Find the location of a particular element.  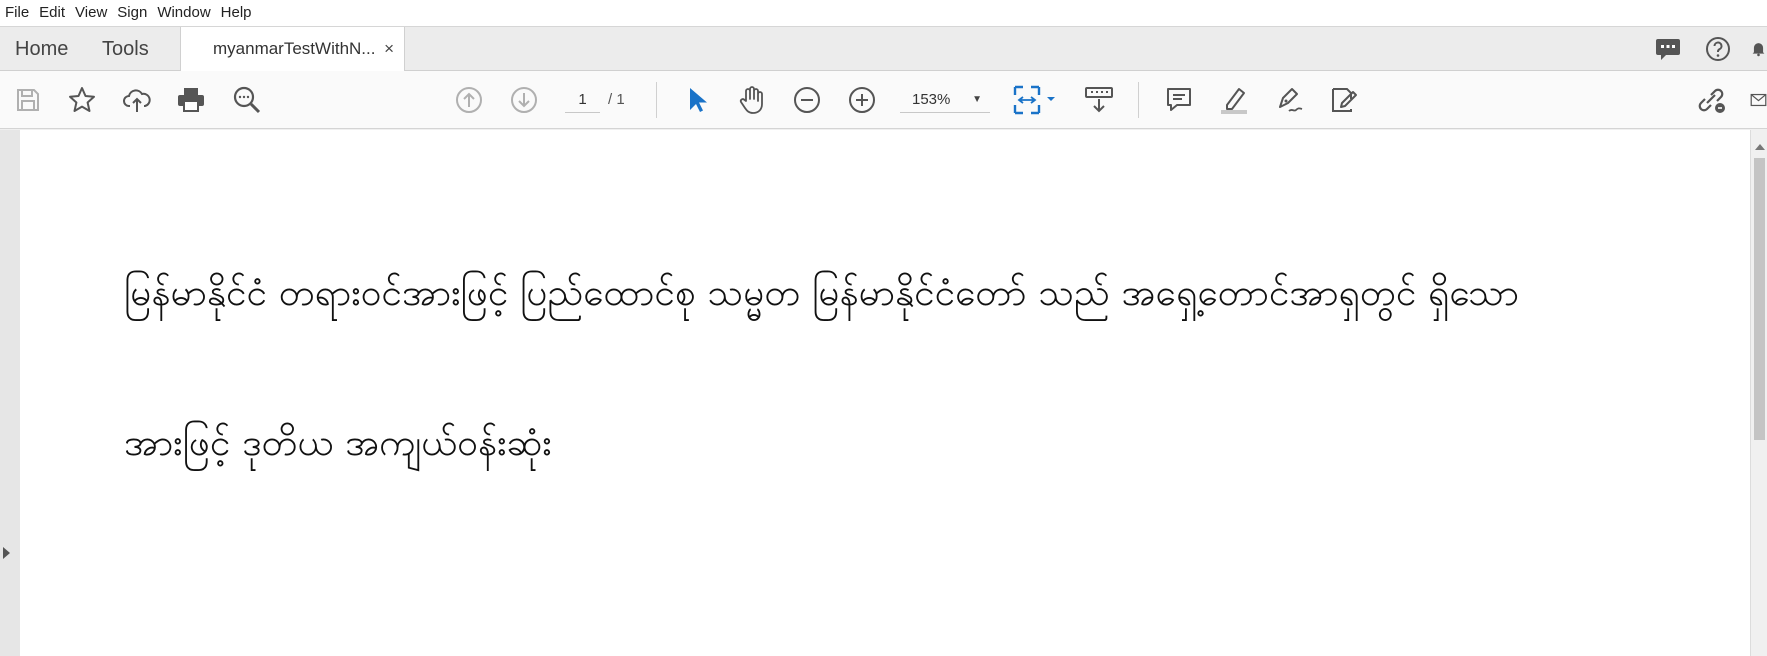

close-tab-icon: × is located at coordinates (389, 49).